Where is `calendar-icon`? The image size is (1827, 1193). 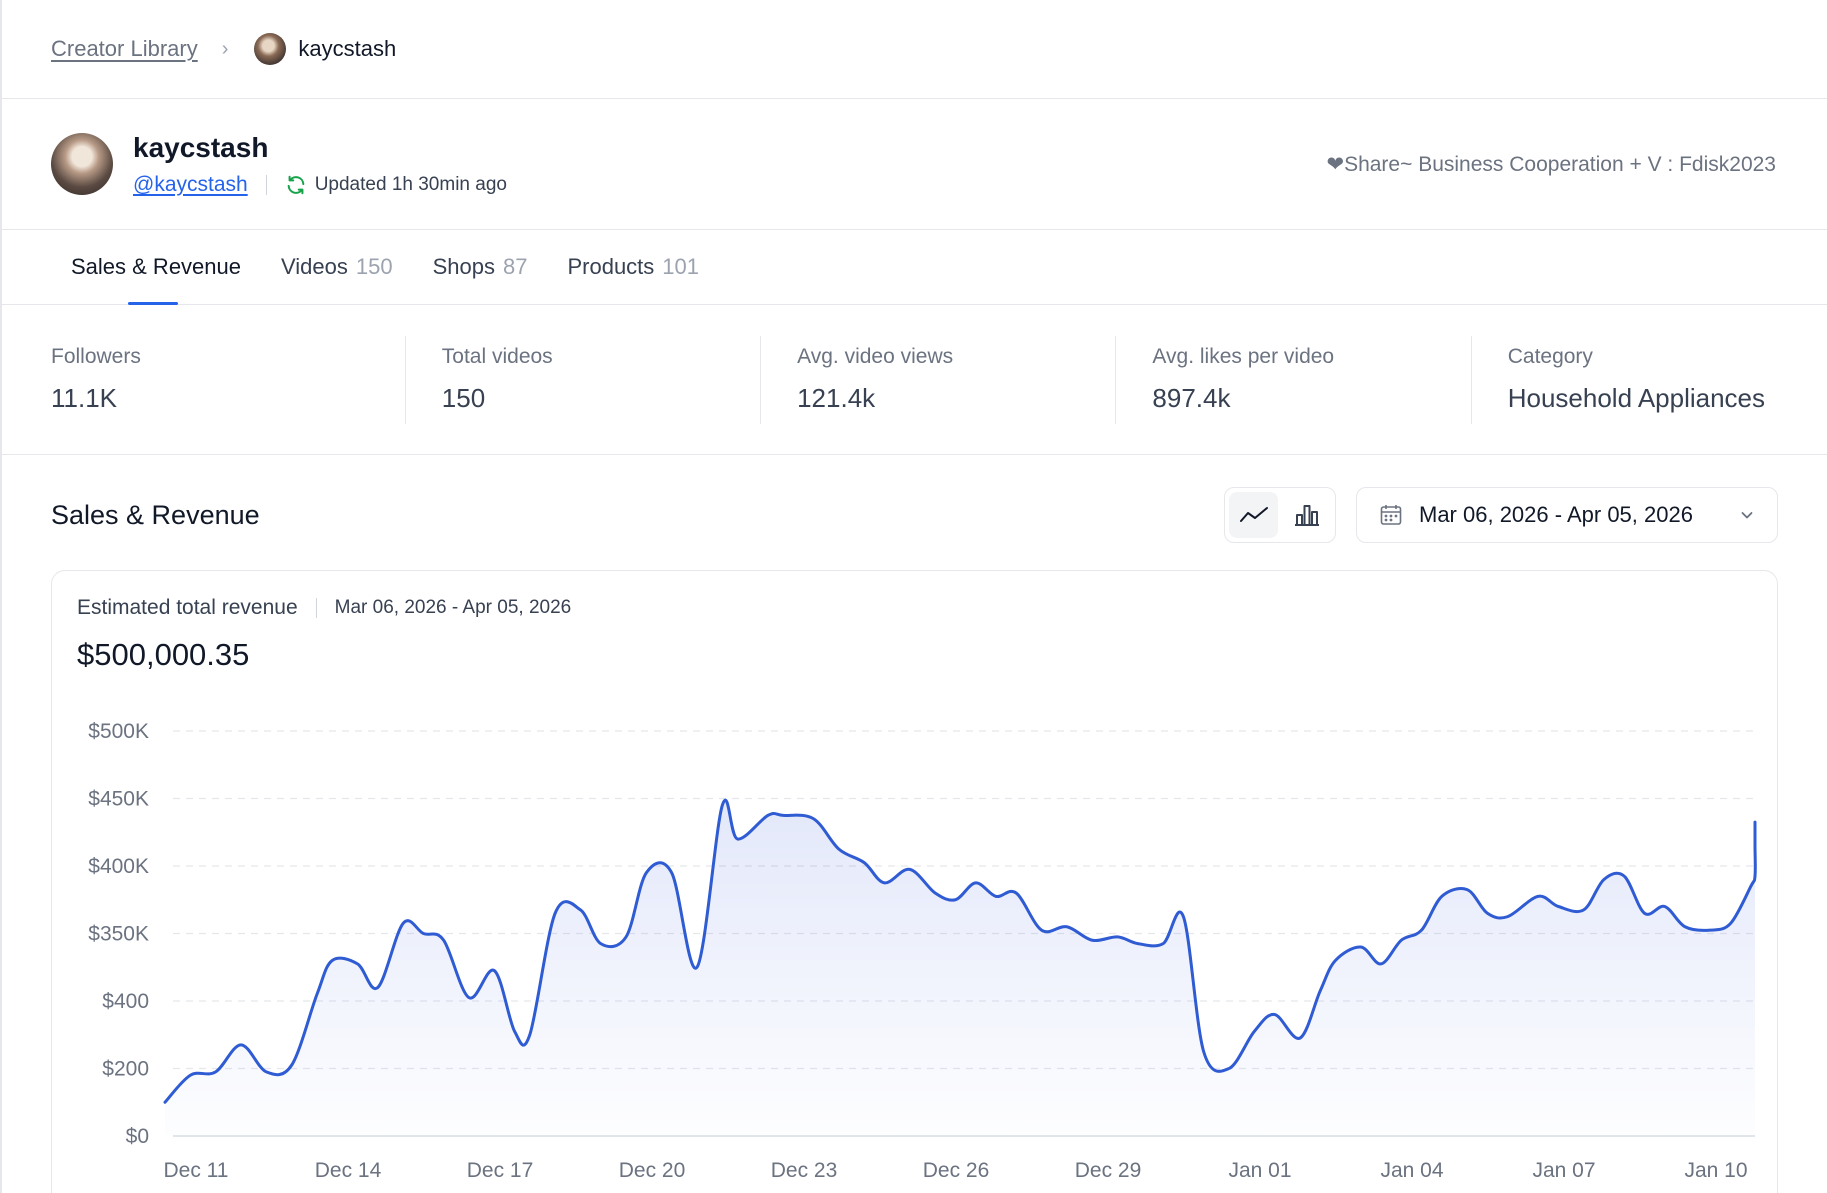 calendar-icon is located at coordinates (1391, 515).